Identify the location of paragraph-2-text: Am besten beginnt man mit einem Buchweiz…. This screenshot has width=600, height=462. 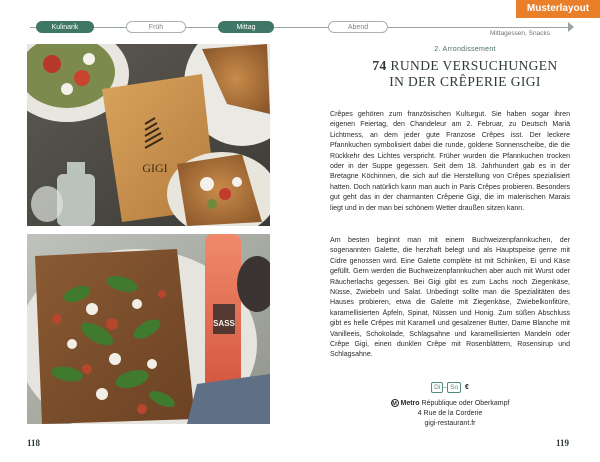
(450, 298).